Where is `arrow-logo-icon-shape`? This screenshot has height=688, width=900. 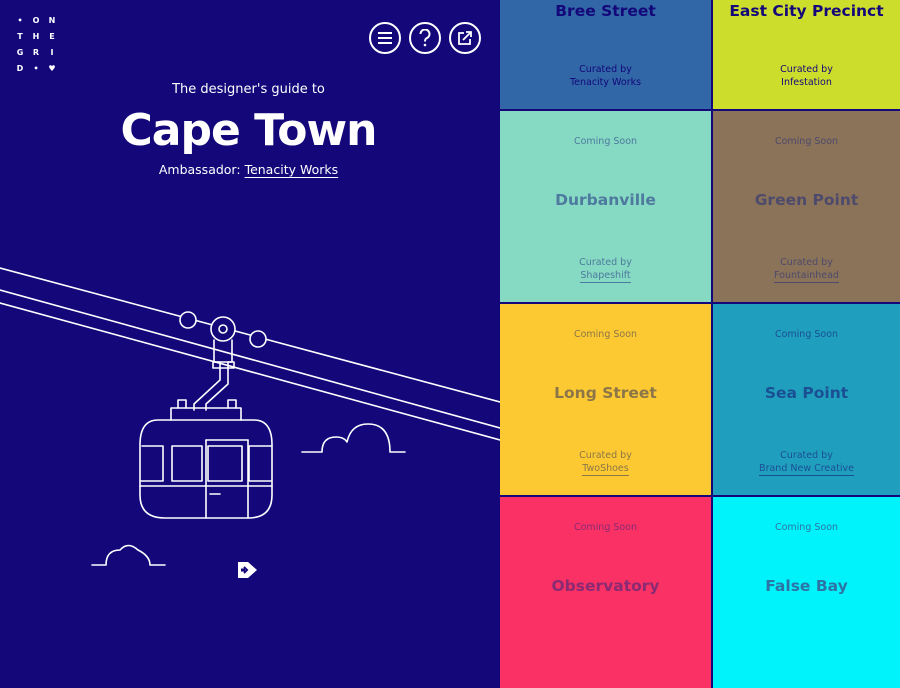 arrow-logo-icon-shape is located at coordinates (247, 570).